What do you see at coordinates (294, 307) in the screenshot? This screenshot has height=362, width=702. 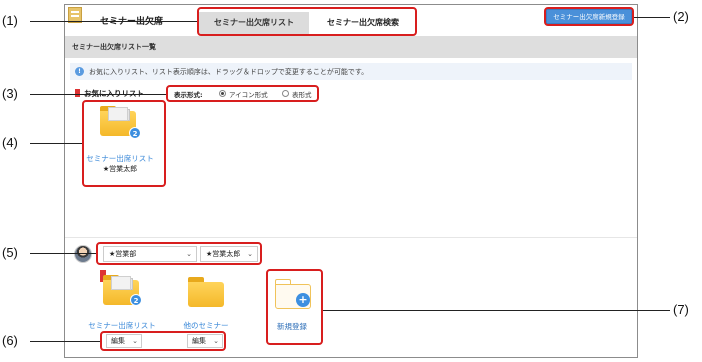 I see `highlight-new-folder` at bounding box center [294, 307].